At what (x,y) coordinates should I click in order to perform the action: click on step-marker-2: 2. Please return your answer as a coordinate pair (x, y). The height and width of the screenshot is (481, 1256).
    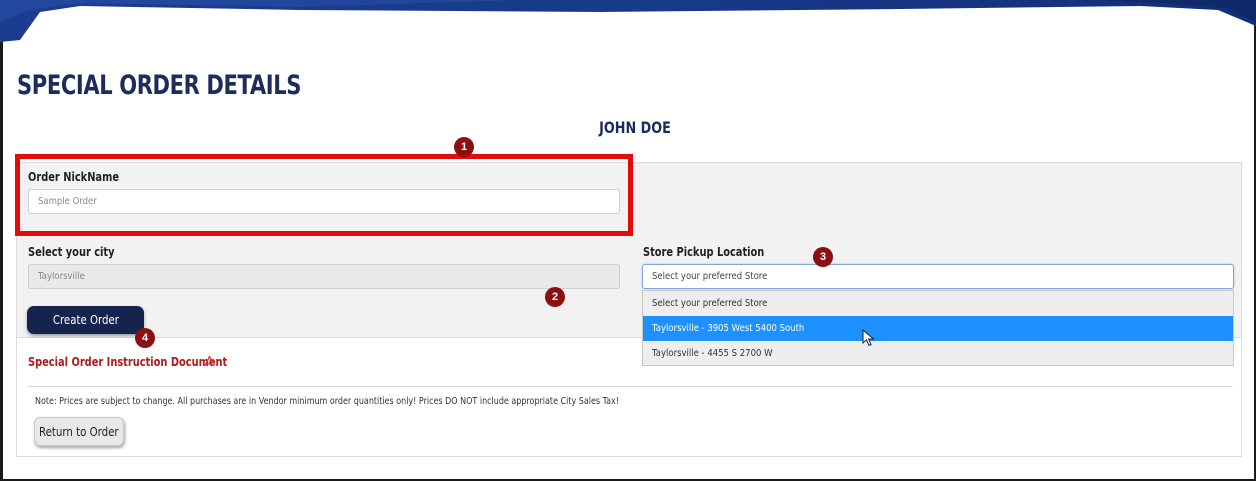
    Looking at the image, I should click on (555, 297).